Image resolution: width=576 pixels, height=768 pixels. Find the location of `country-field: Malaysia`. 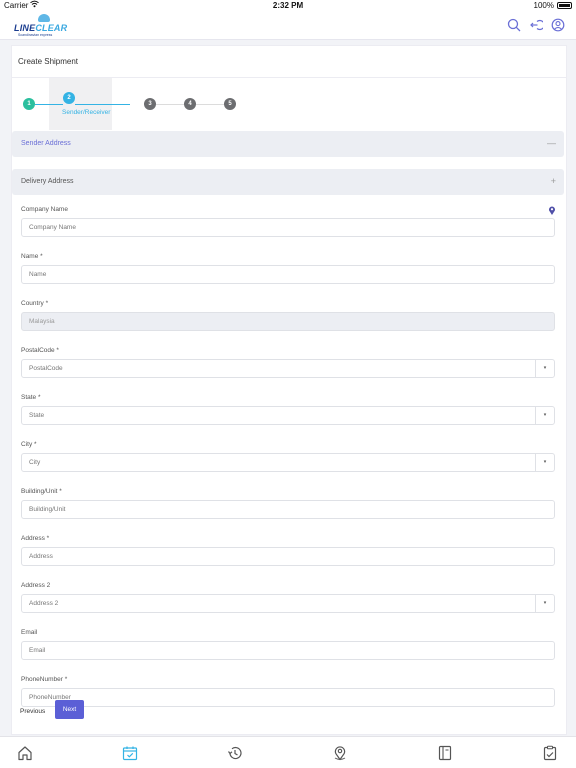

country-field: Malaysia is located at coordinates (288, 321).